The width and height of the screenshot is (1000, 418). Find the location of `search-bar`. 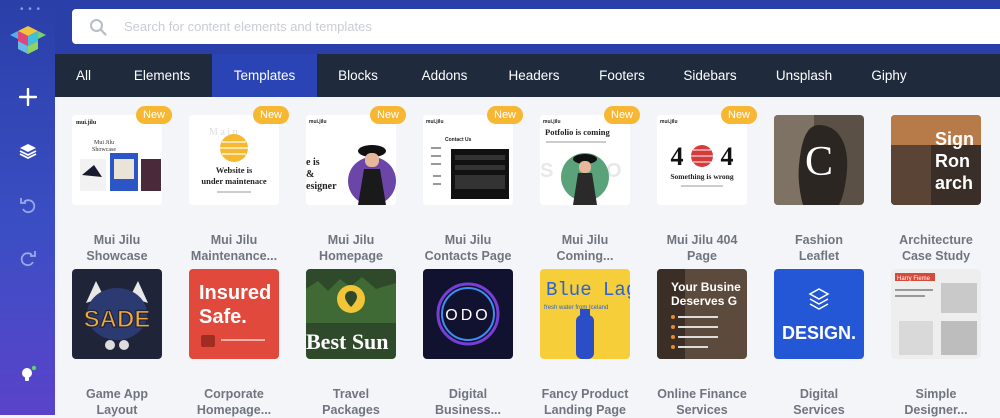

search-bar is located at coordinates (536, 26).